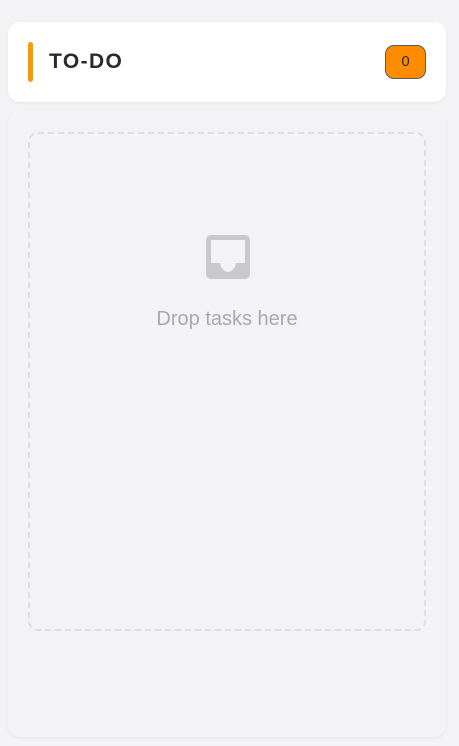 This screenshot has height=746, width=459. Describe the element at coordinates (405, 62) in the screenshot. I see `task-count-badge: 0` at that location.